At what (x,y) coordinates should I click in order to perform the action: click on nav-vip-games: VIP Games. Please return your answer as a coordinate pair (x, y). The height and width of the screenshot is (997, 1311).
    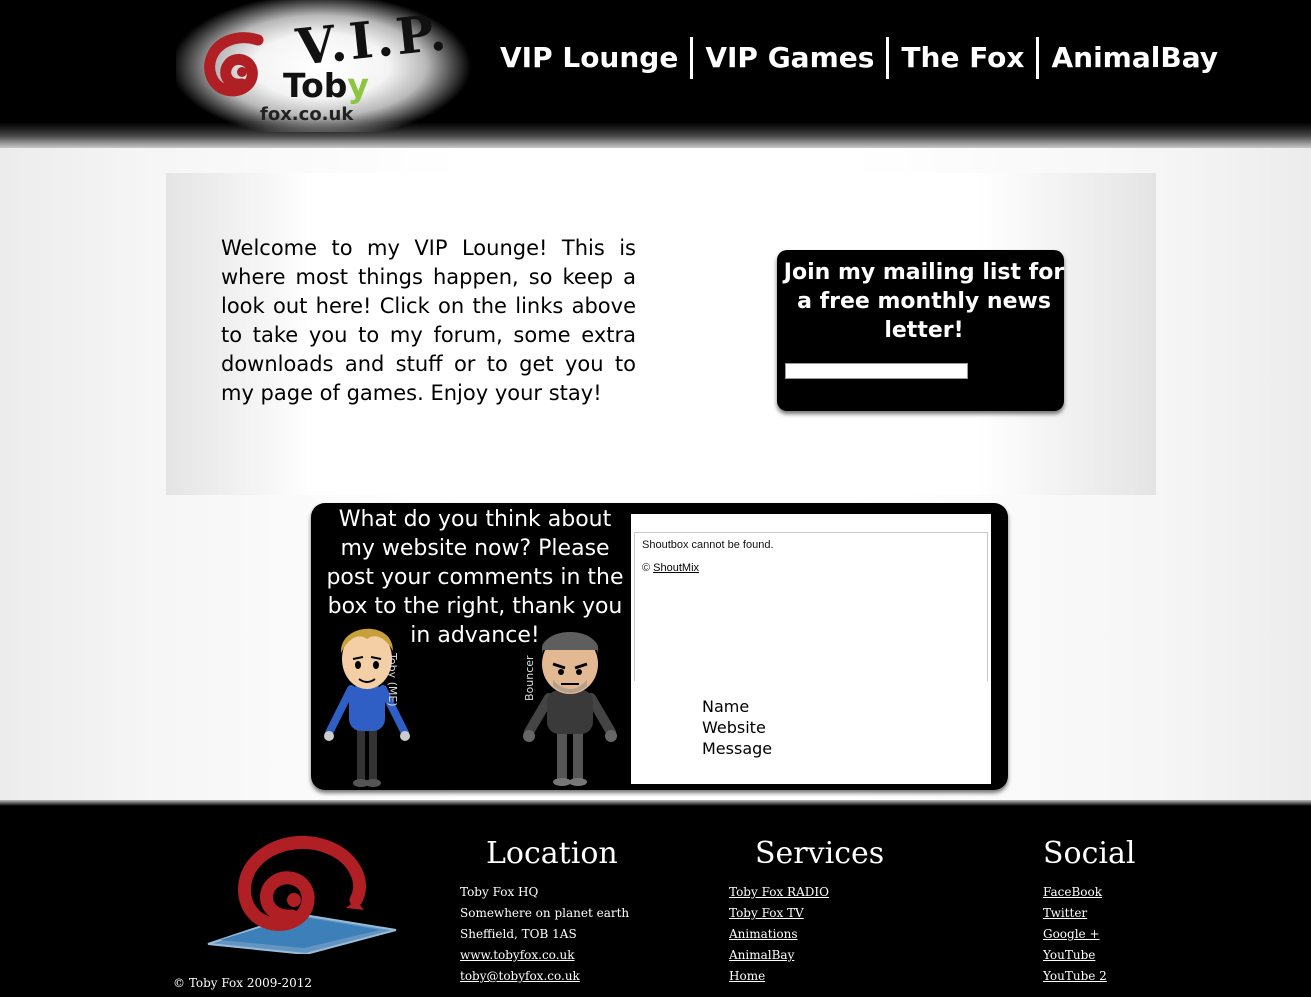
    Looking at the image, I should click on (789, 58).